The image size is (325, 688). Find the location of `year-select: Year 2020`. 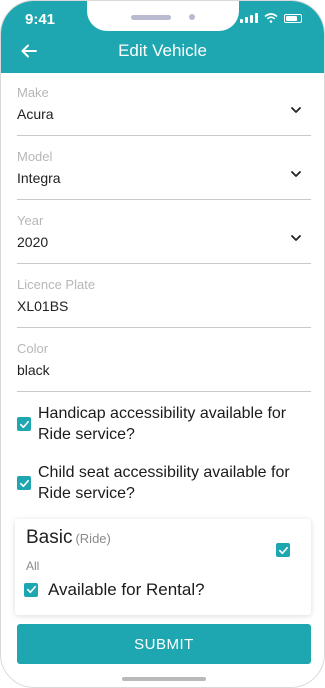

year-select: Year 2020 is located at coordinates (164, 245).